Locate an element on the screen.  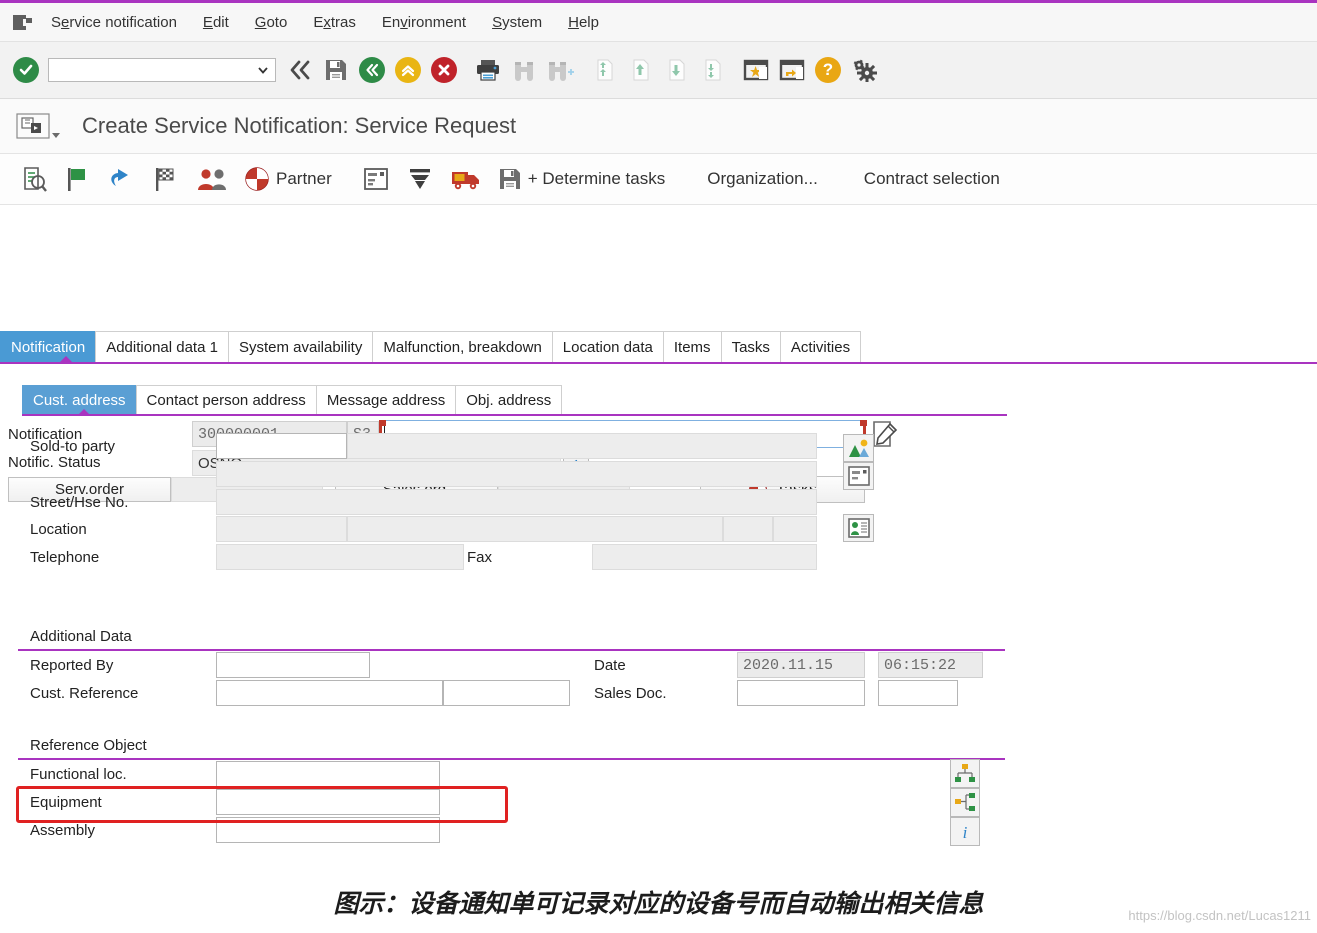
back-button is located at coordinates (300, 70).